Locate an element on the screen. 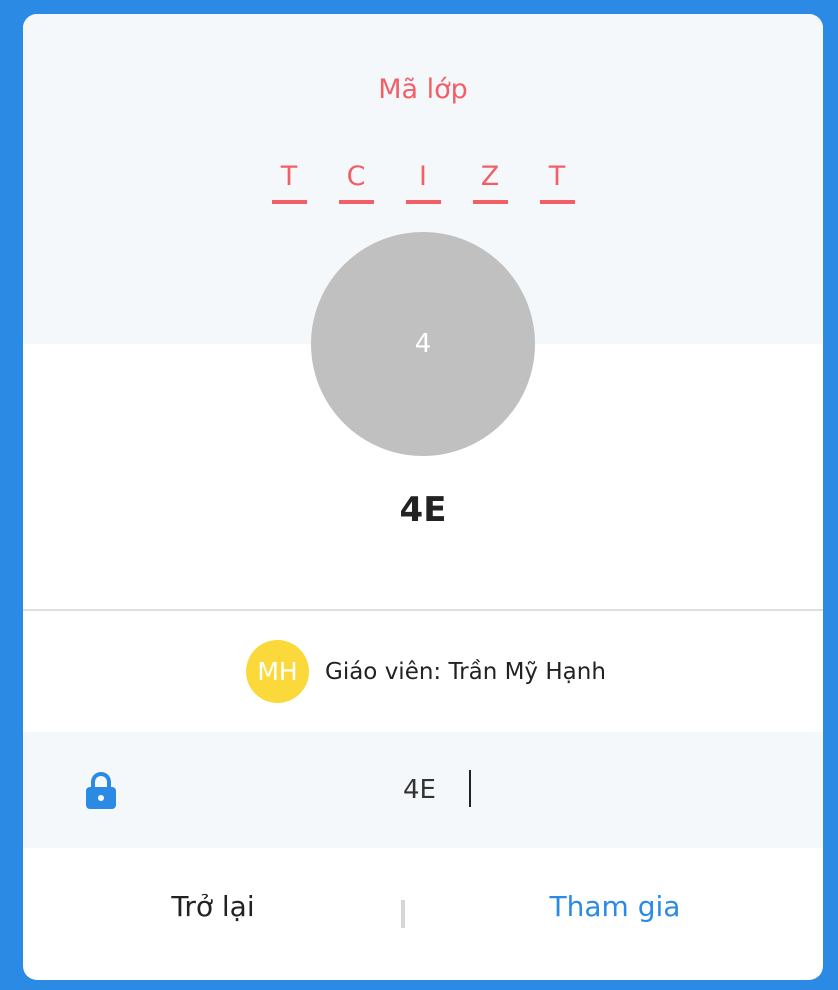 This screenshot has height=990, width=838. class-avatar: 4 is located at coordinates (423, 344).